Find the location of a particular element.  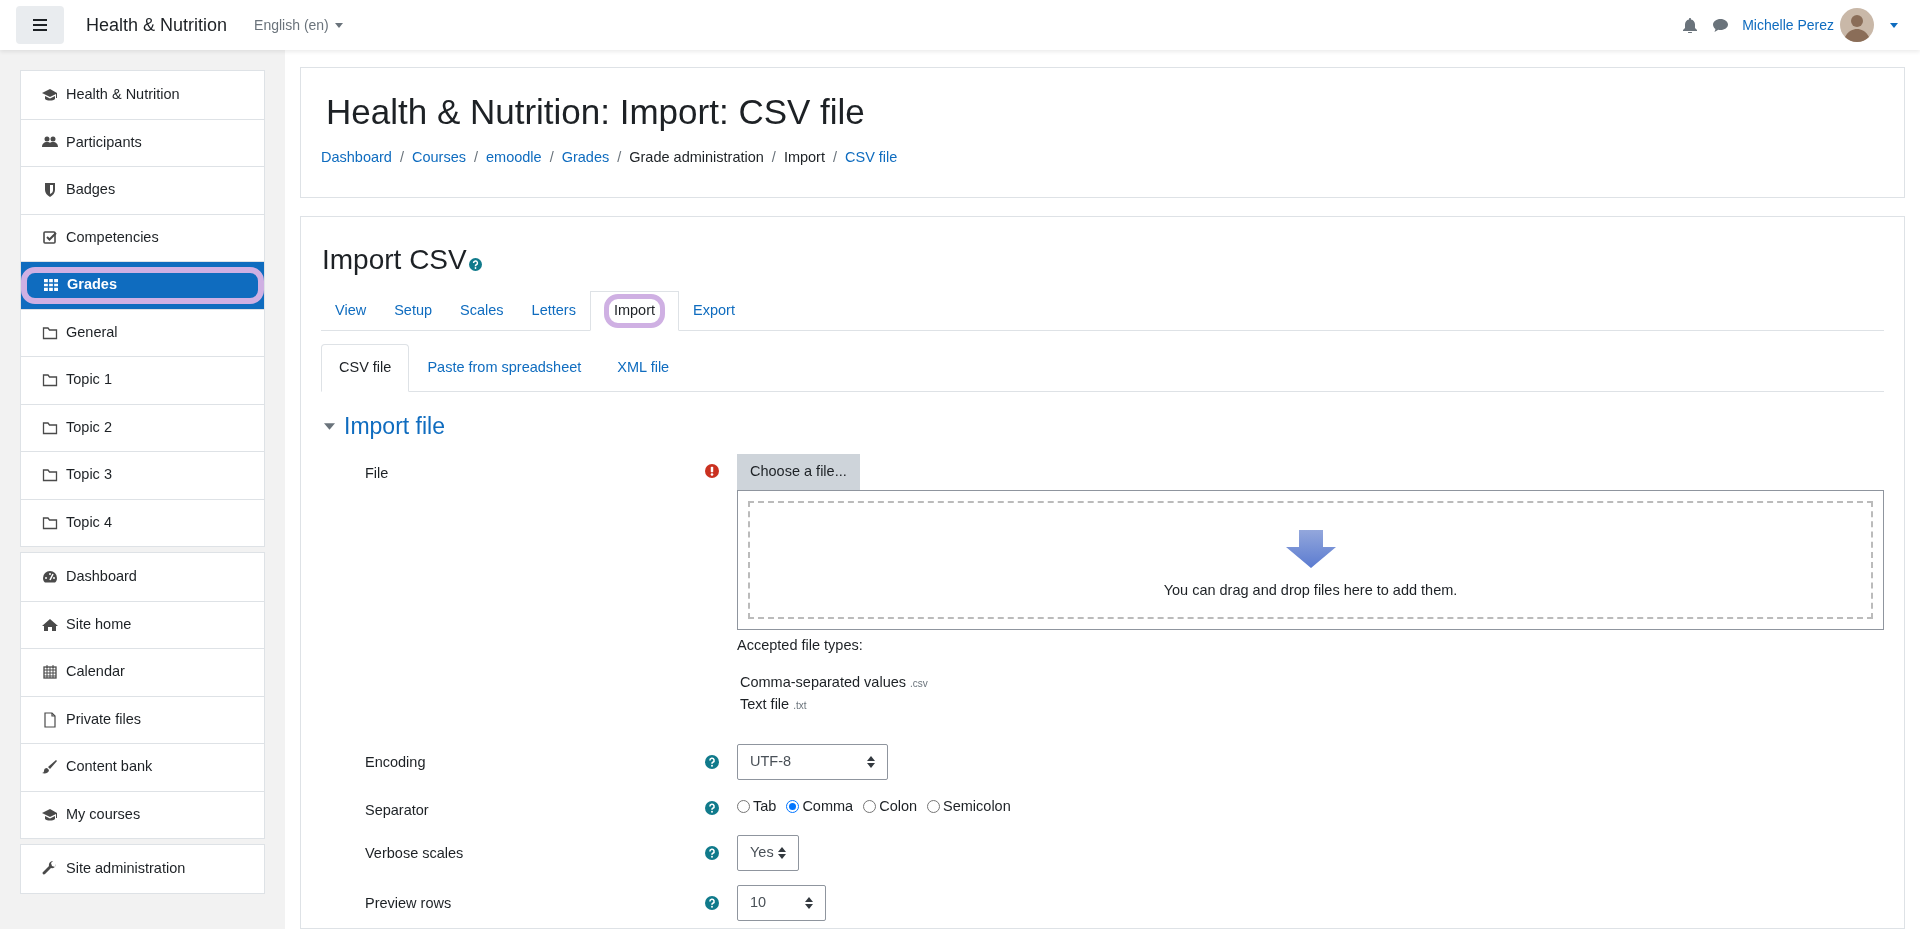

sidebar-item: Grades is located at coordinates (142, 285).